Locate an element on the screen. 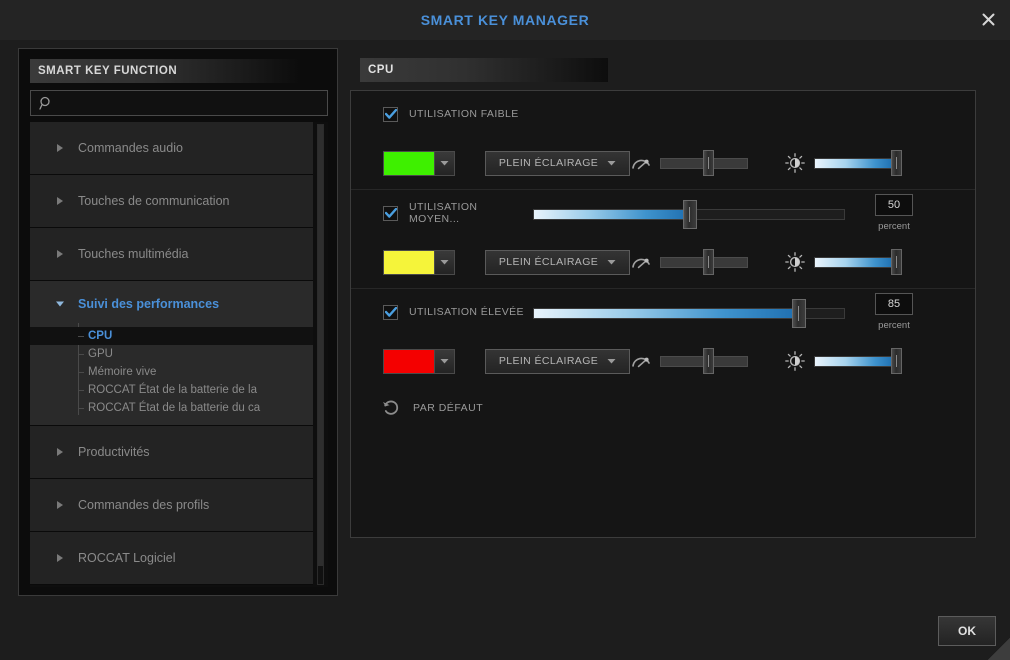 The height and width of the screenshot is (660, 1010). sidebar-scrollbar is located at coordinates (320, 354).